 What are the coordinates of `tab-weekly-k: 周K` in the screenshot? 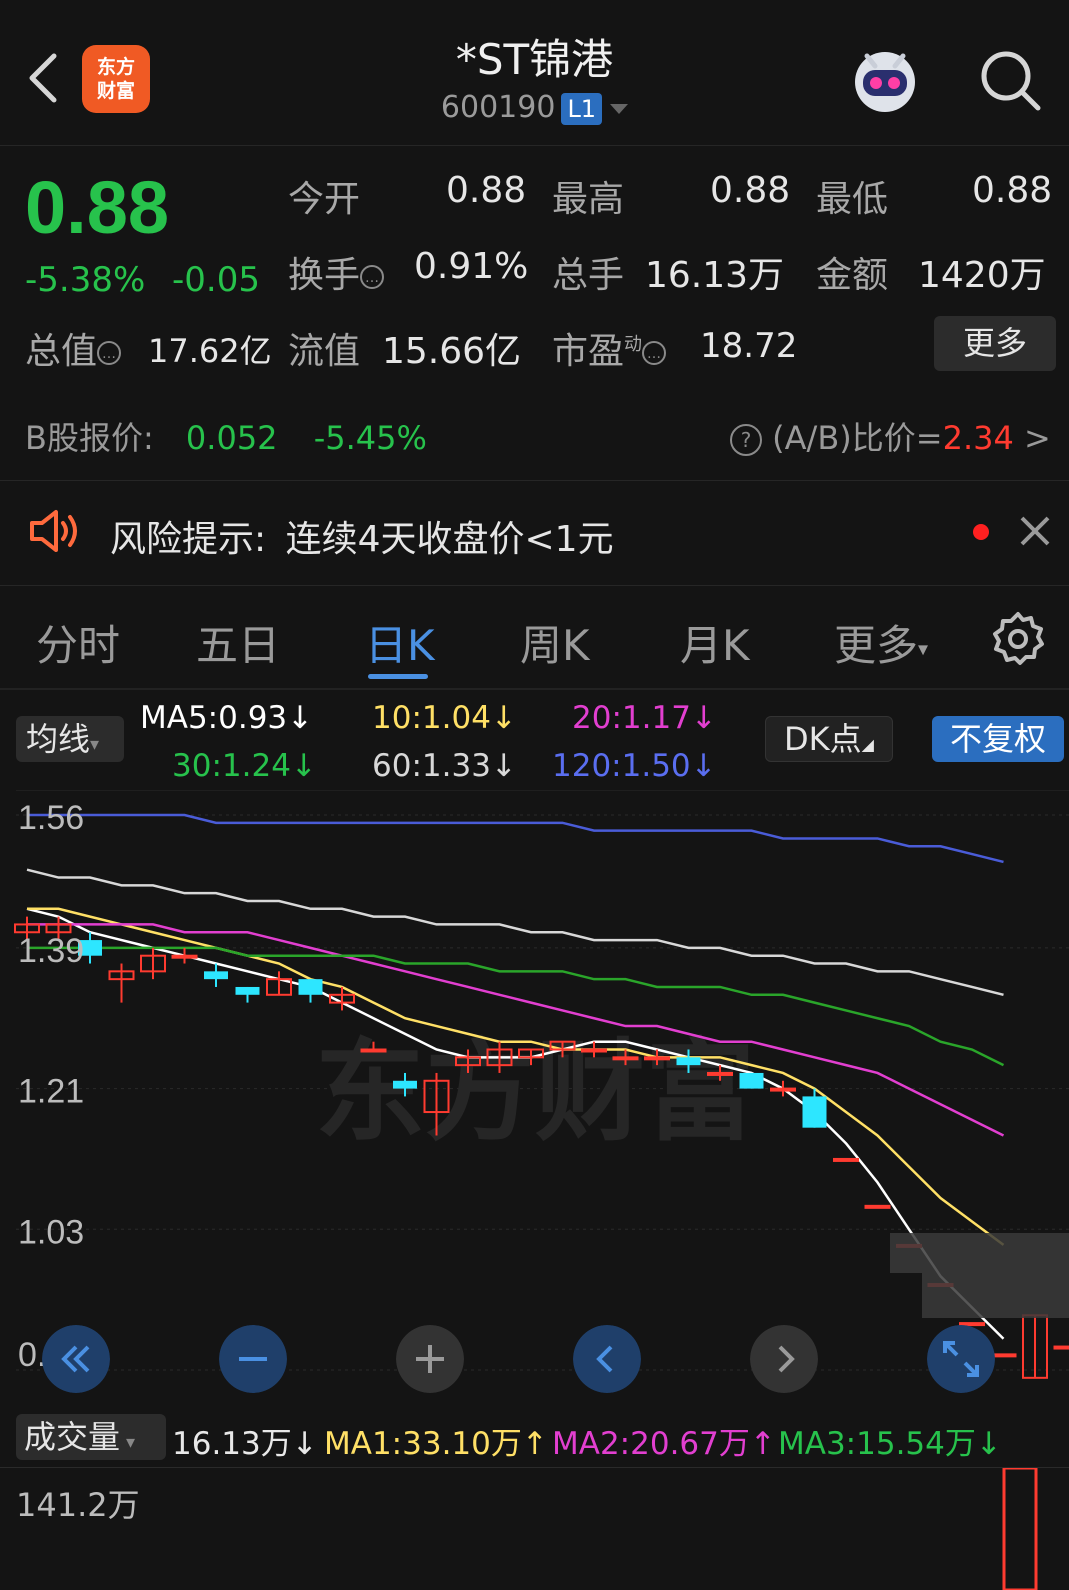 It's located at (555, 642).